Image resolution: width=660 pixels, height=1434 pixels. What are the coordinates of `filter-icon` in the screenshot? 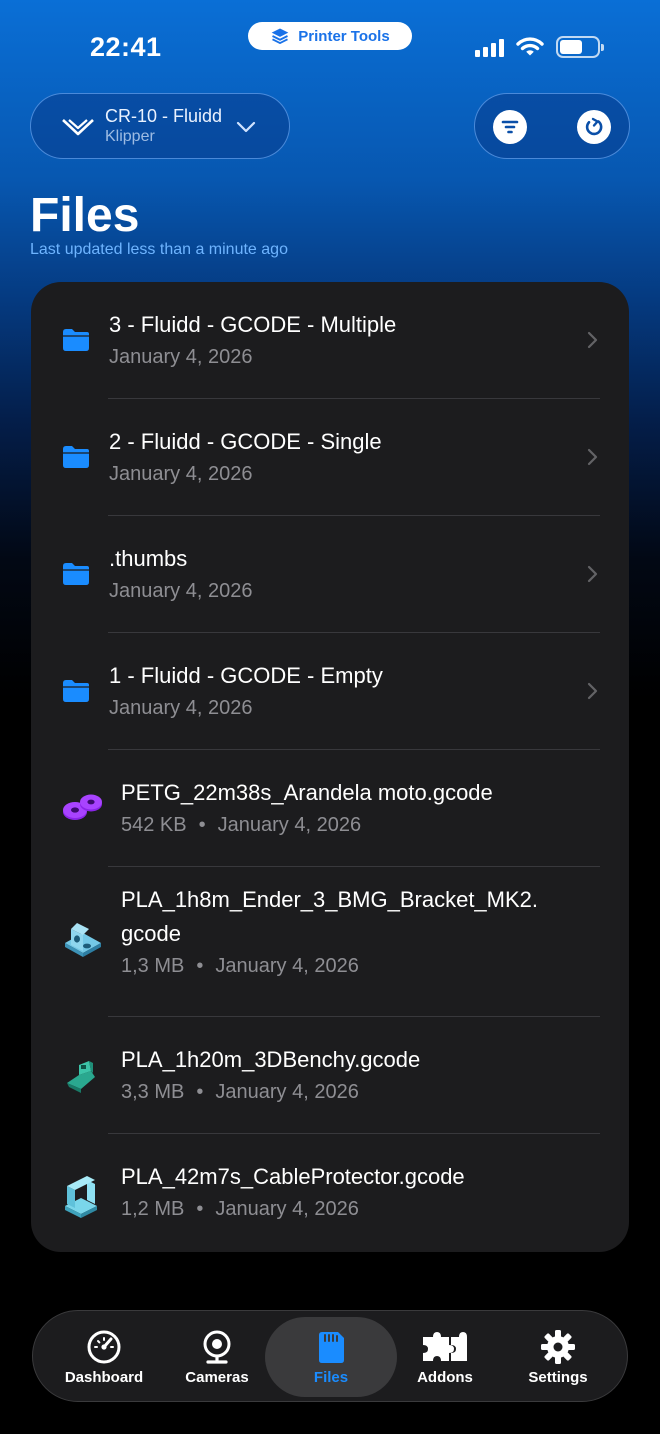 It's located at (510, 127).